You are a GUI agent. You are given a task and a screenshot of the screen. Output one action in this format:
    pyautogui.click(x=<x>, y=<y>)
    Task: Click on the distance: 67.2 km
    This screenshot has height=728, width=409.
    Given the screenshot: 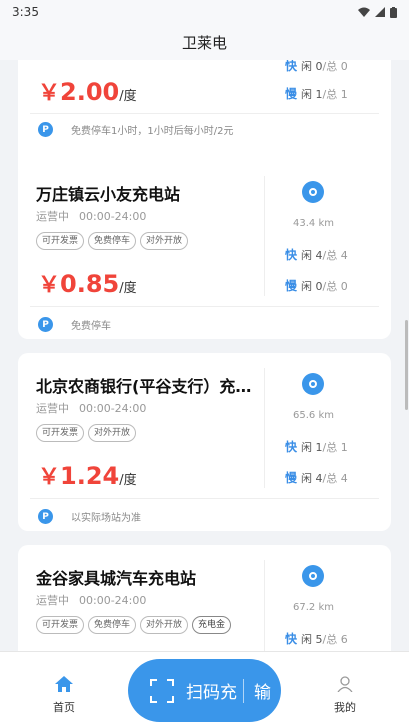 What is the action you would take?
    pyautogui.click(x=313, y=607)
    